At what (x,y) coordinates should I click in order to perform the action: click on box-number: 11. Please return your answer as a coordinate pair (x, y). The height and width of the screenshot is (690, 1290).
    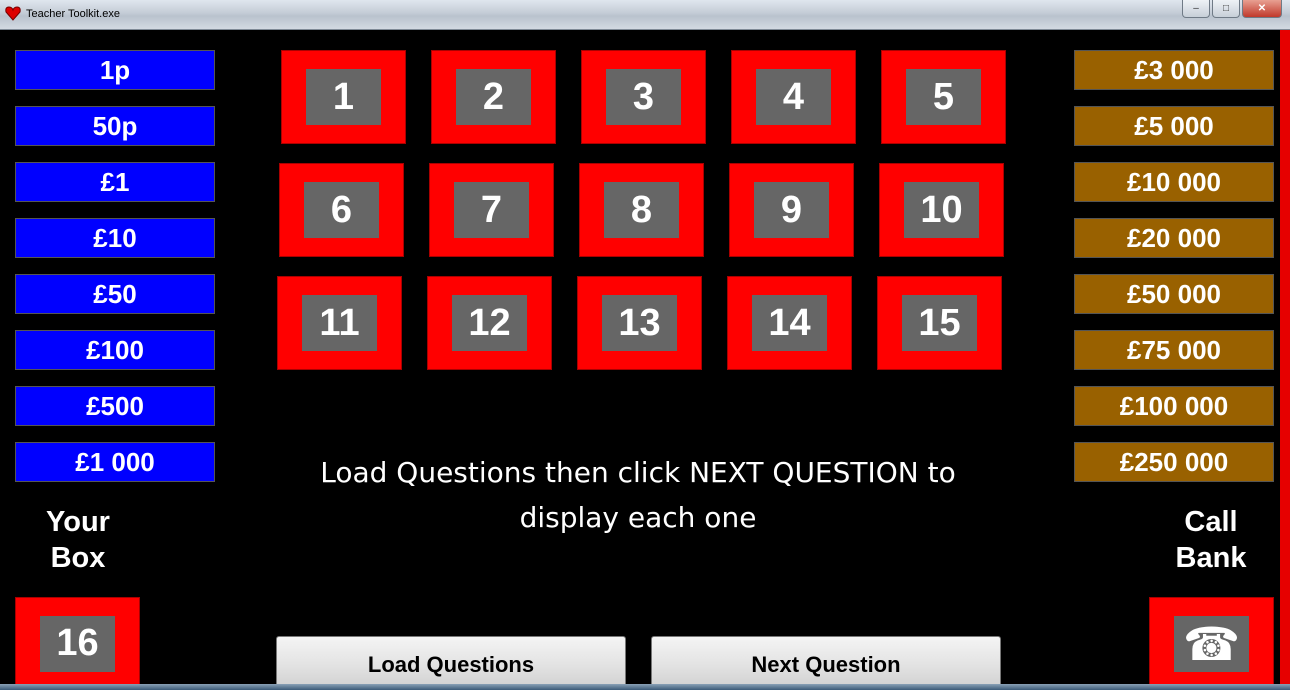
    Looking at the image, I should click on (339, 323).